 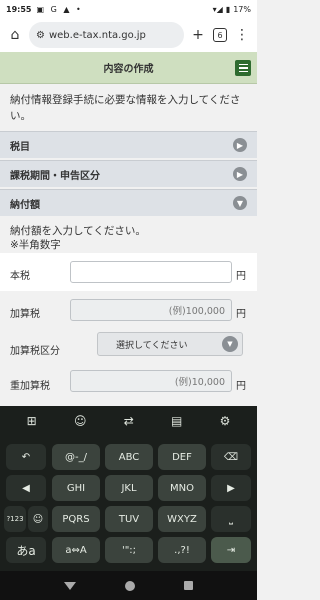 I want to click on system-nav-bar, so click(x=128, y=585).